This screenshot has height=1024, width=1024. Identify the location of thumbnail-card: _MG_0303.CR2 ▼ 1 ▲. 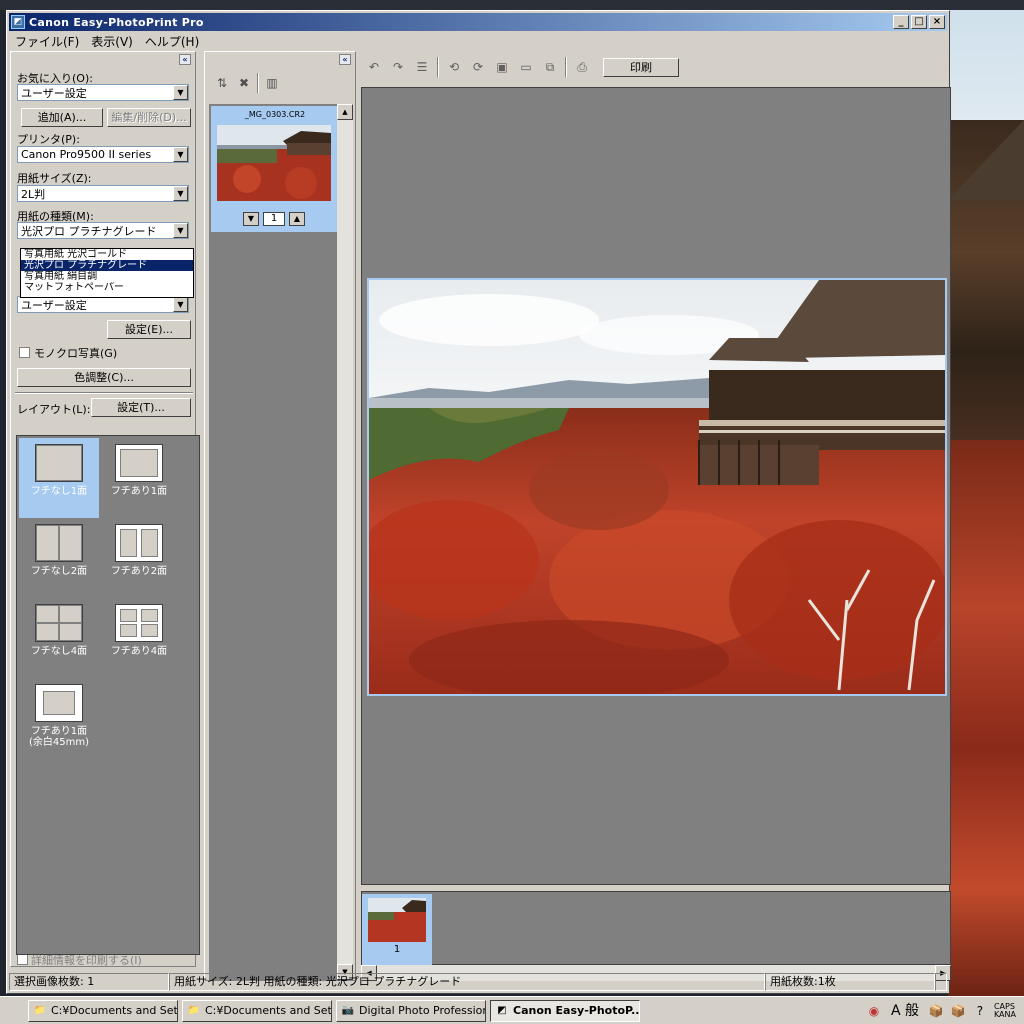
(275, 169).